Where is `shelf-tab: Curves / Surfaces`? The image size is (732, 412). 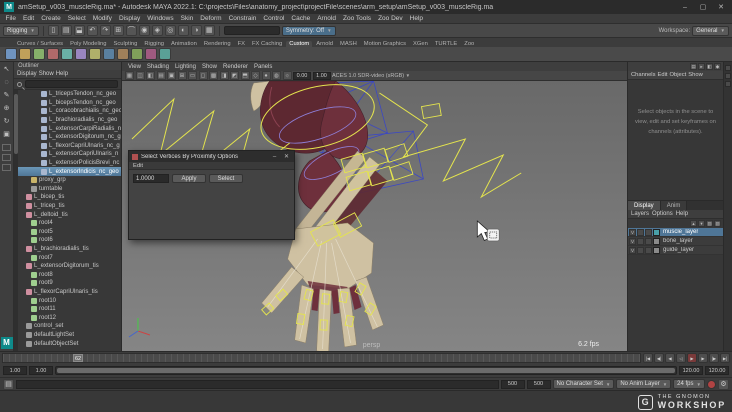
shelf-tab: Curves / Surfaces is located at coordinates (40, 44).